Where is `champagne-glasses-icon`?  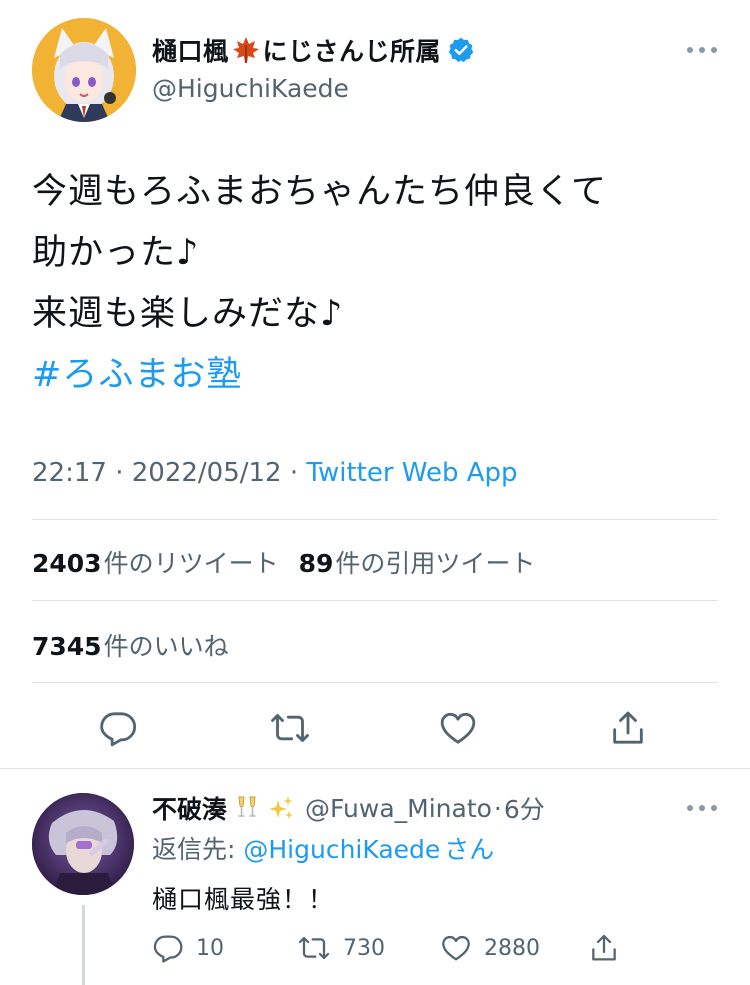
champagne-glasses-icon is located at coordinates (247, 806).